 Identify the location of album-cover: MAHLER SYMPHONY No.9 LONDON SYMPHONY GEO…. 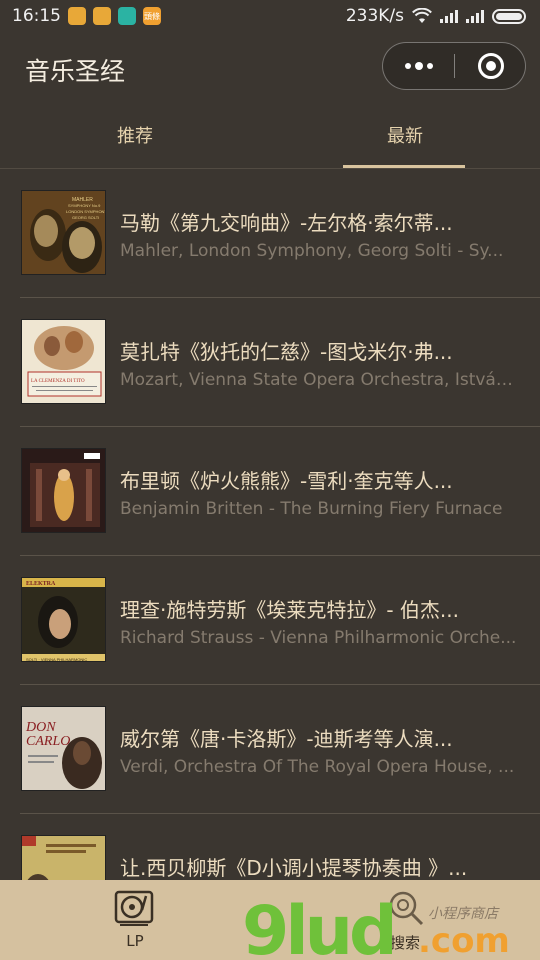
(63, 232).